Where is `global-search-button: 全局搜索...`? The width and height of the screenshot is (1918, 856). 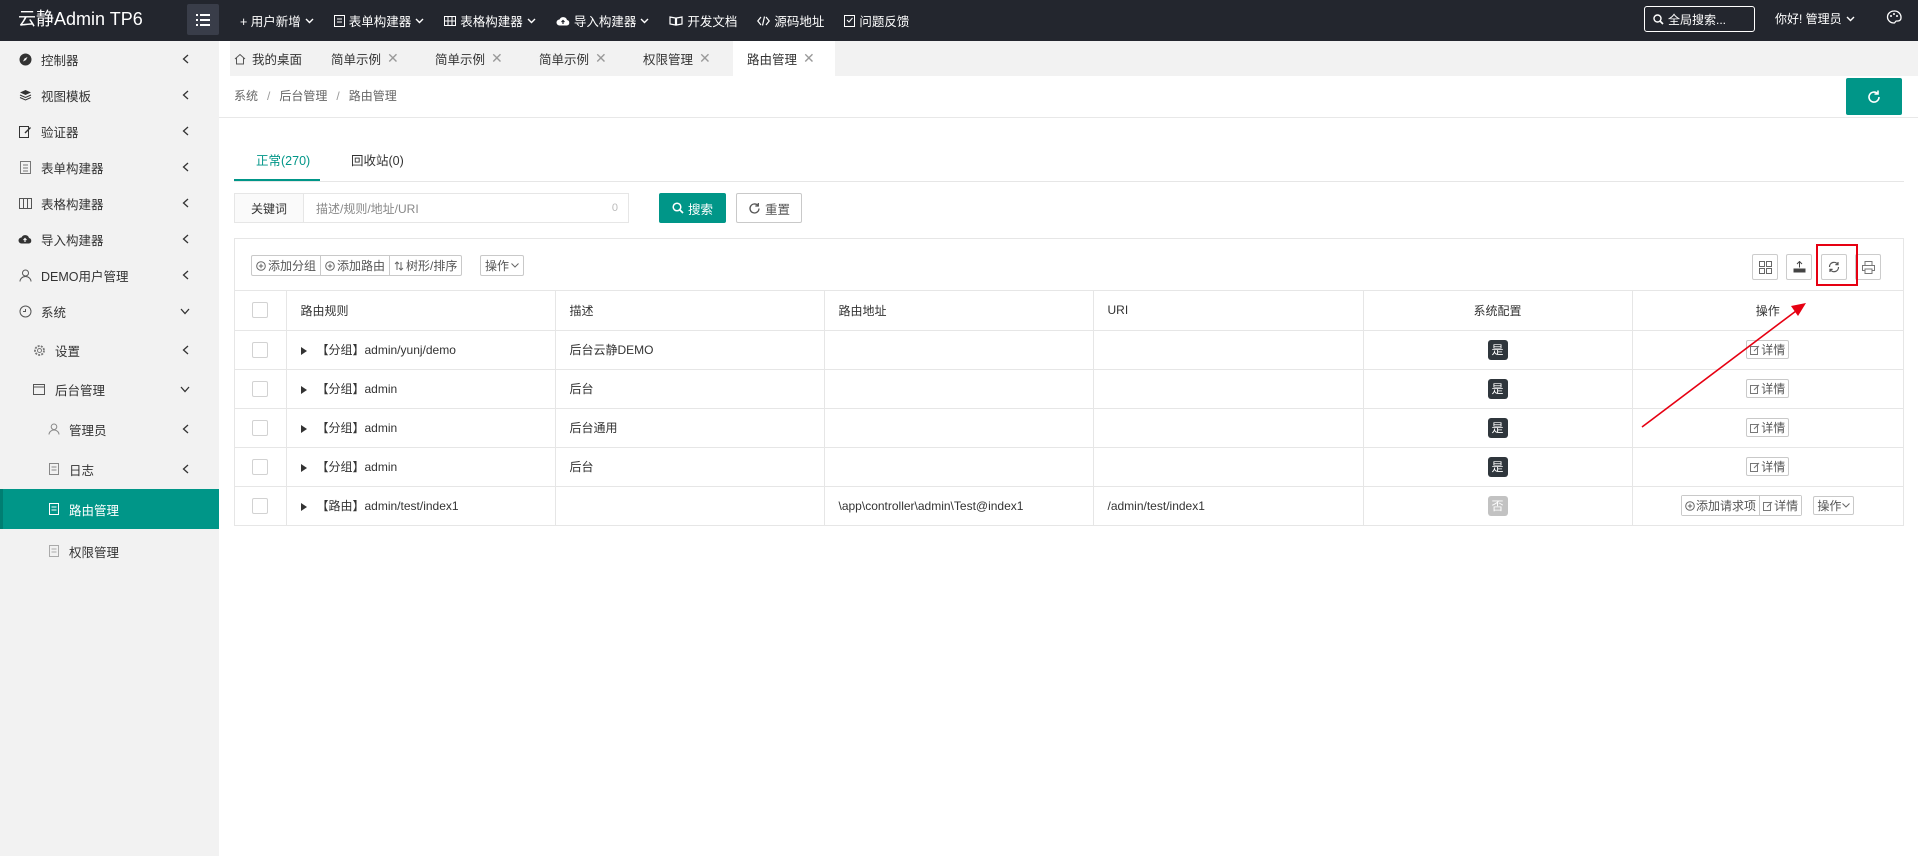
global-search-button: 全局搜索... is located at coordinates (1699, 19).